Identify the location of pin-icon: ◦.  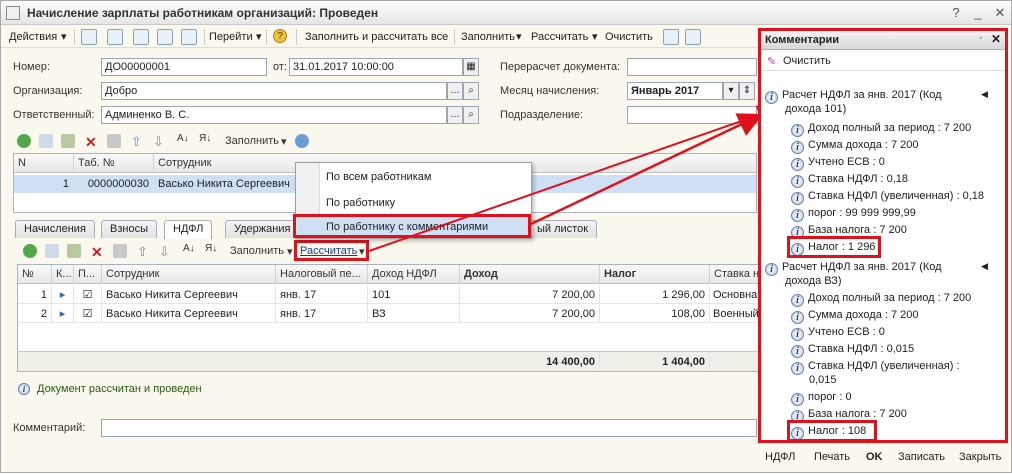
(981, 38).